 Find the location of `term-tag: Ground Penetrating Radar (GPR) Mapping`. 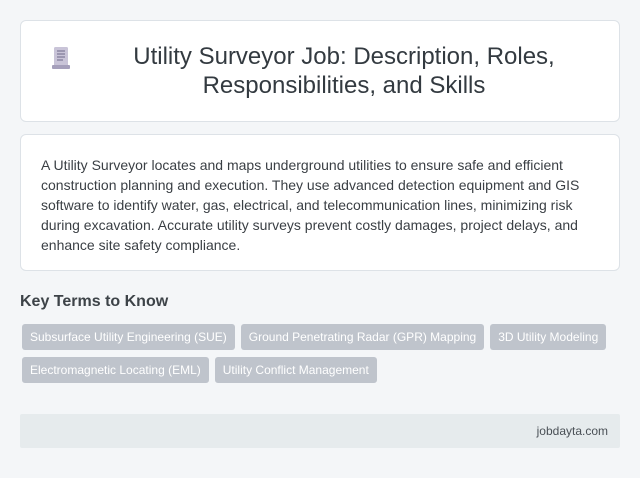

term-tag: Ground Penetrating Radar (GPR) Mapping is located at coordinates (362, 337).